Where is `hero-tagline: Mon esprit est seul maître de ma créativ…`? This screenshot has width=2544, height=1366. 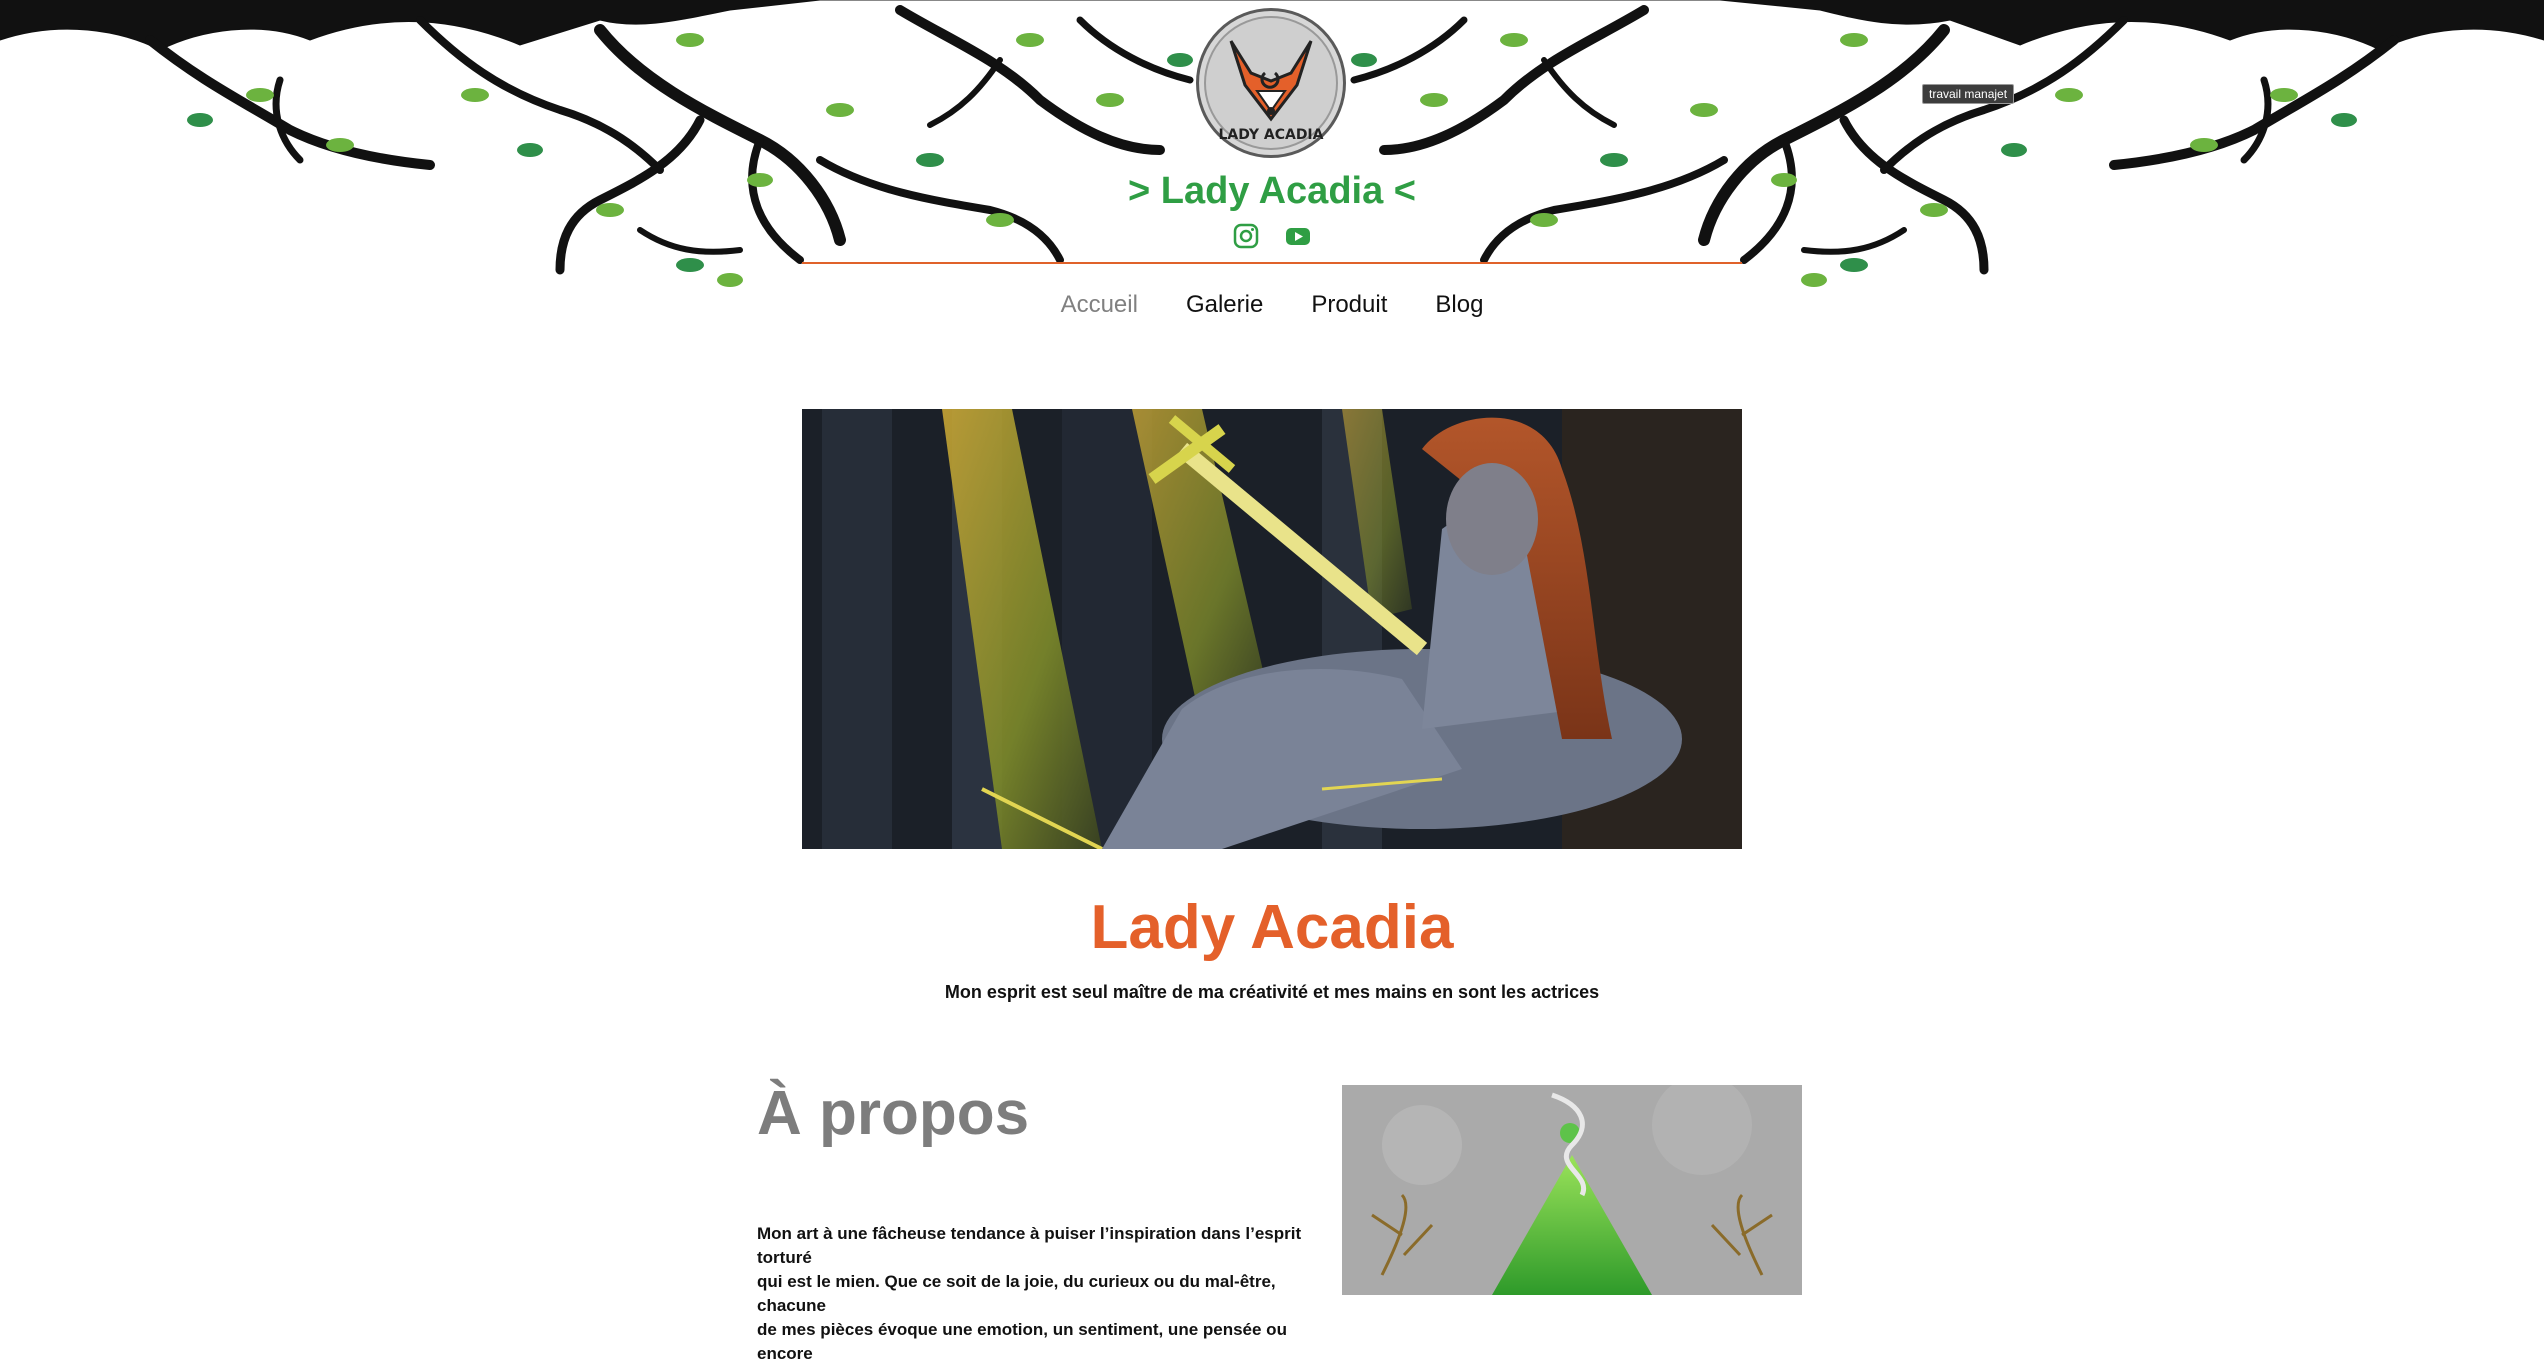
hero-tagline: Mon esprit est seul maître de ma créativ… is located at coordinates (1272, 992).